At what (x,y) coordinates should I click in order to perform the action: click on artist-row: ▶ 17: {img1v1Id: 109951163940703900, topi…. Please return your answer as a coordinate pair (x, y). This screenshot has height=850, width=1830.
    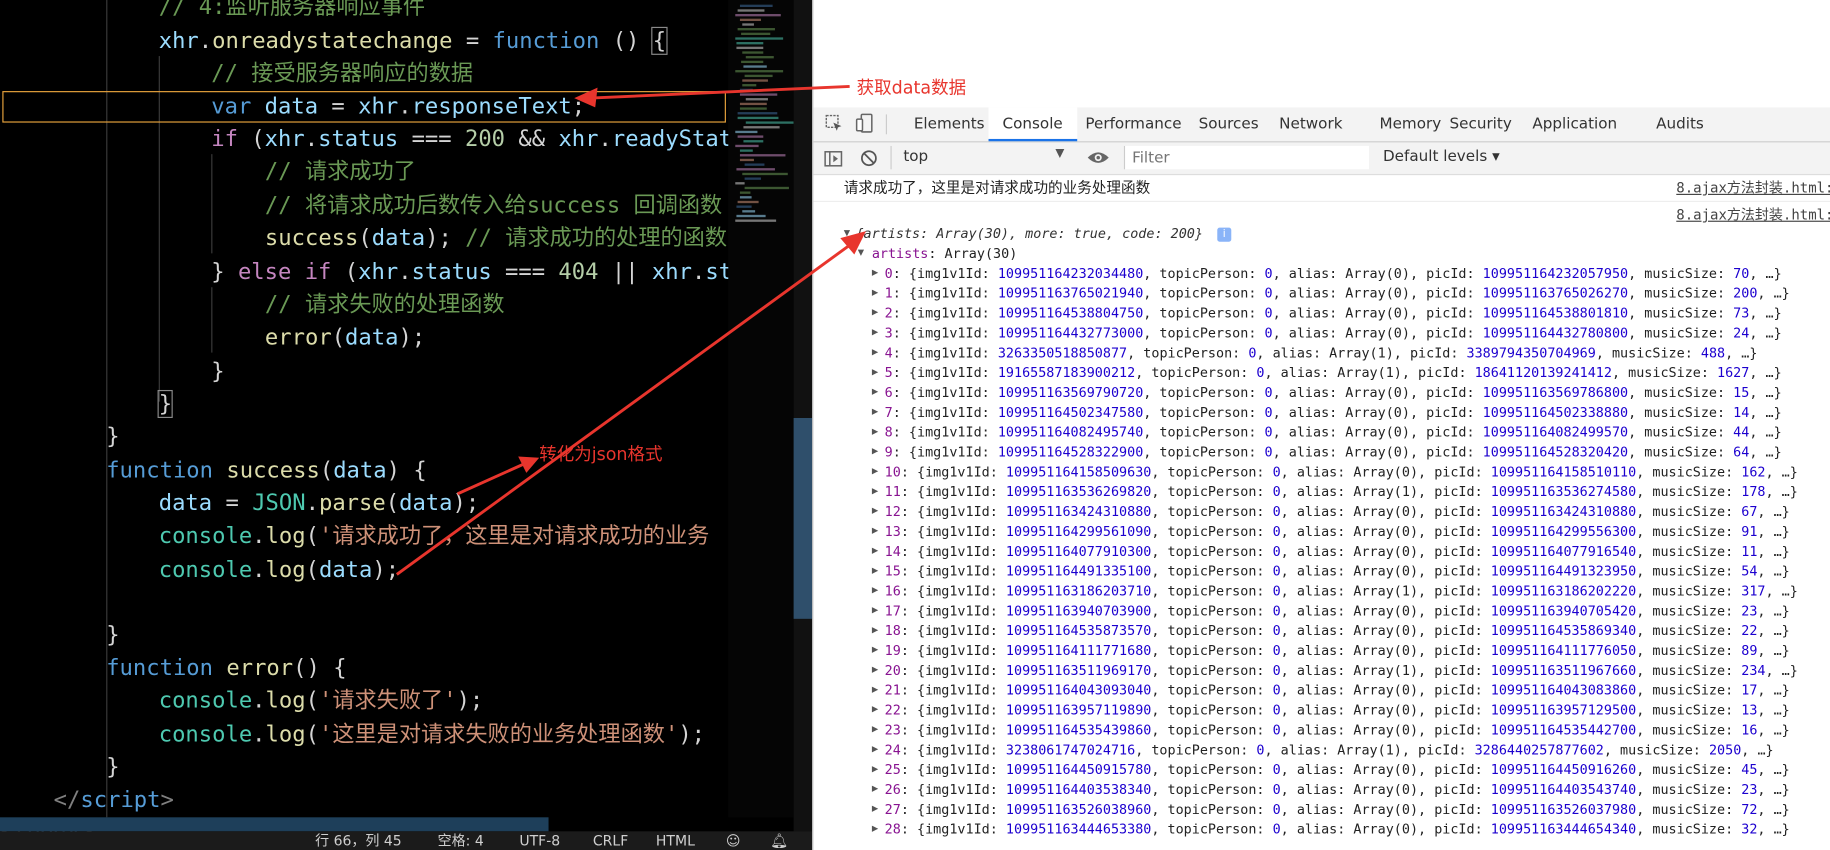
    Looking at the image, I should click on (1321, 611).